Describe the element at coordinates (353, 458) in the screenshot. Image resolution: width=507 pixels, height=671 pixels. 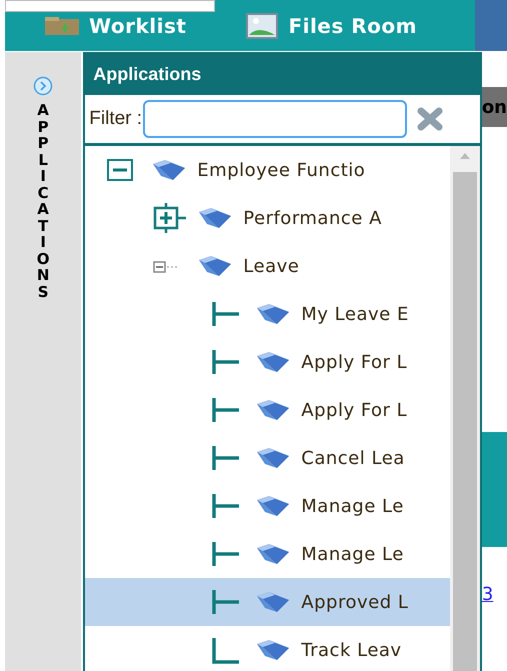
I see `item-label: Cancel Lea` at that location.